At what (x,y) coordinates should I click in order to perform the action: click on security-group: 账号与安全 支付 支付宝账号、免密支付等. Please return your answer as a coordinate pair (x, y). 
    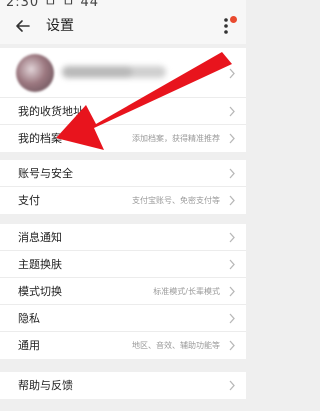
    Looking at the image, I should click on (123, 187).